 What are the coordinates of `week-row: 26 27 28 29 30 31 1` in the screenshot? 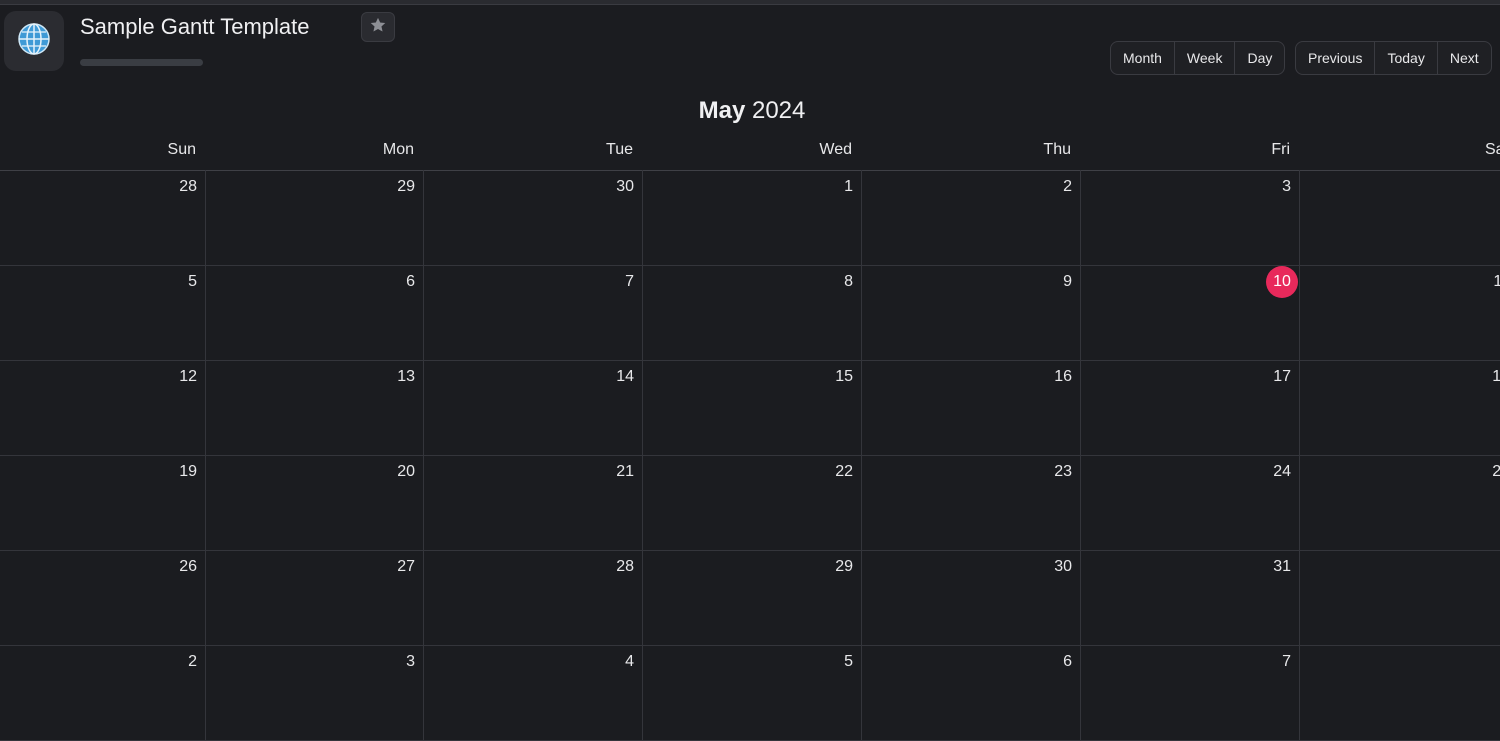 It's located at (750, 598).